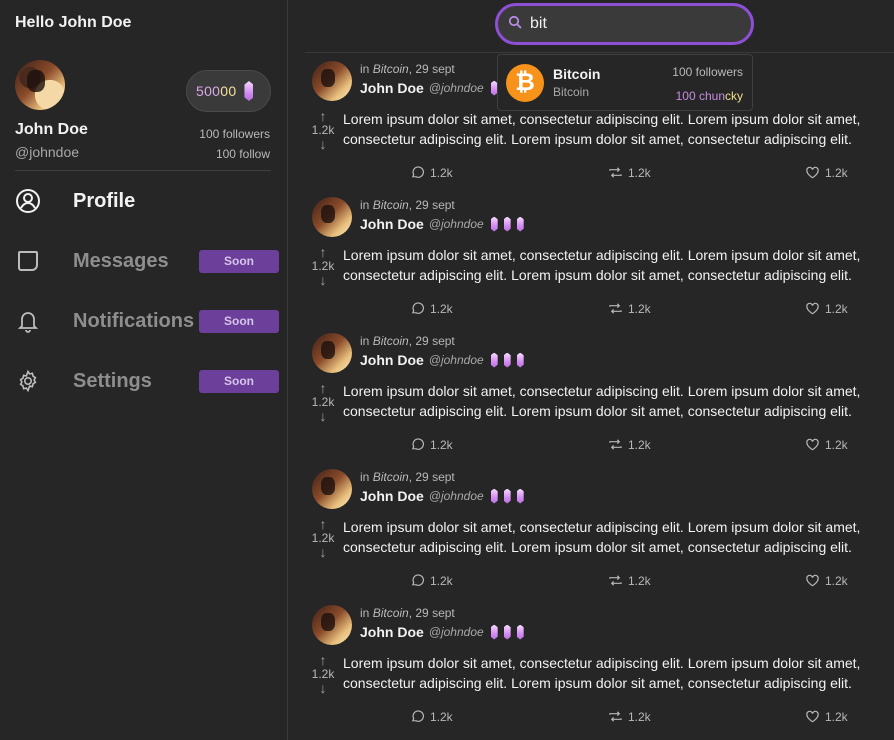 The image size is (894, 740). I want to click on search-bar, so click(624, 24).